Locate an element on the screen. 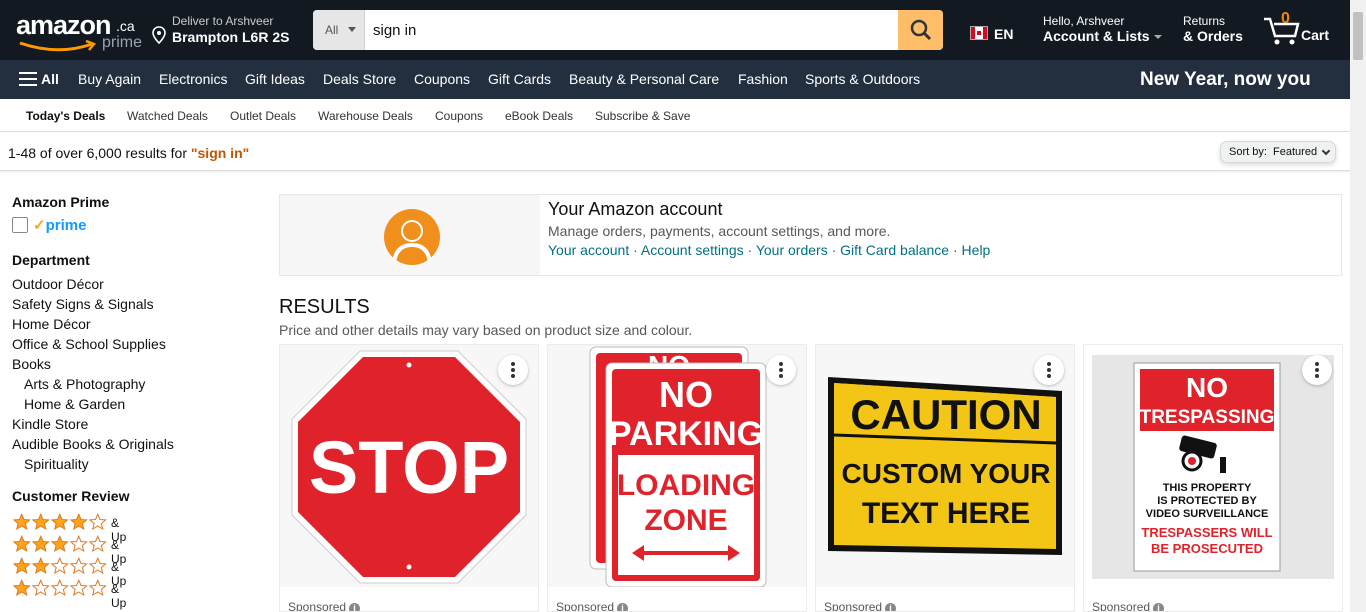 This screenshot has width=1366, height=612. sign-text-trespassing: TRESPASSING is located at coordinates (1207, 417).